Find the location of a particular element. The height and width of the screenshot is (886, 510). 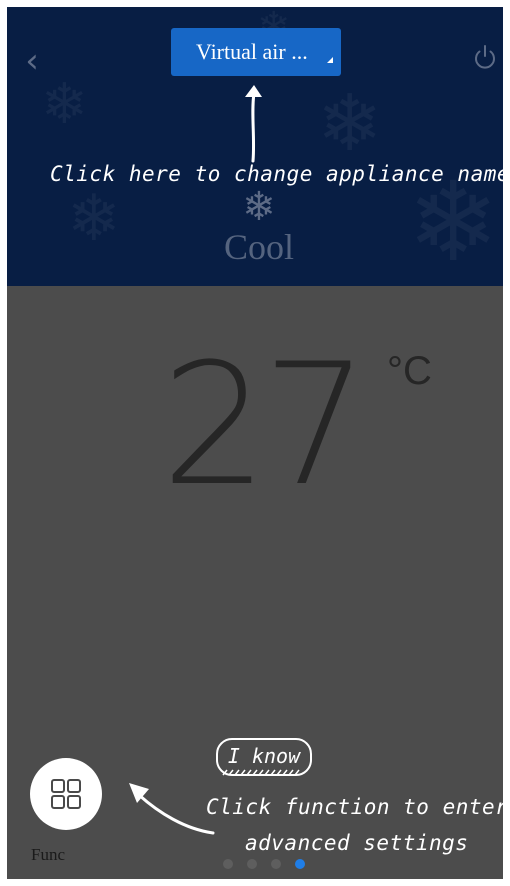

func-button is located at coordinates (66, 794).